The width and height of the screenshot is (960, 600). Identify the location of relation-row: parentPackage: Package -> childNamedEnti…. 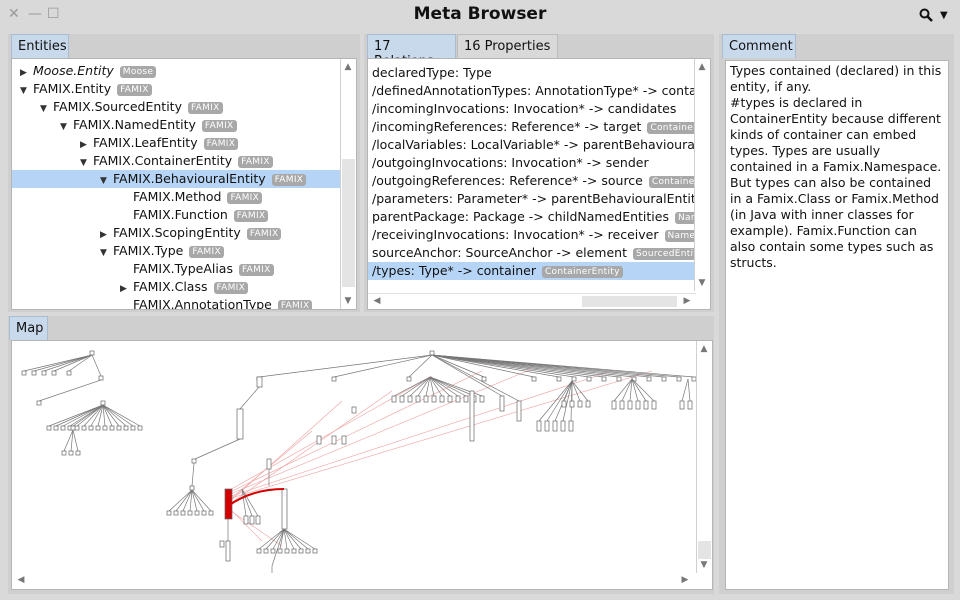
(531, 217).